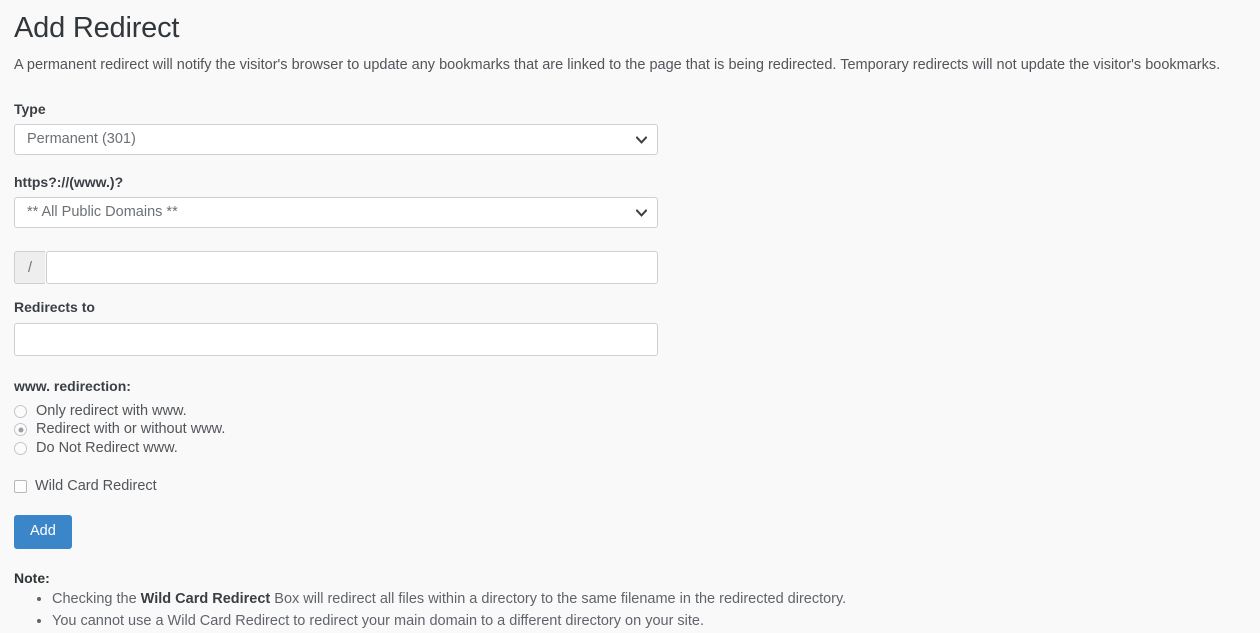  What do you see at coordinates (20, 486) in the screenshot?
I see `checkbox-icon` at bounding box center [20, 486].